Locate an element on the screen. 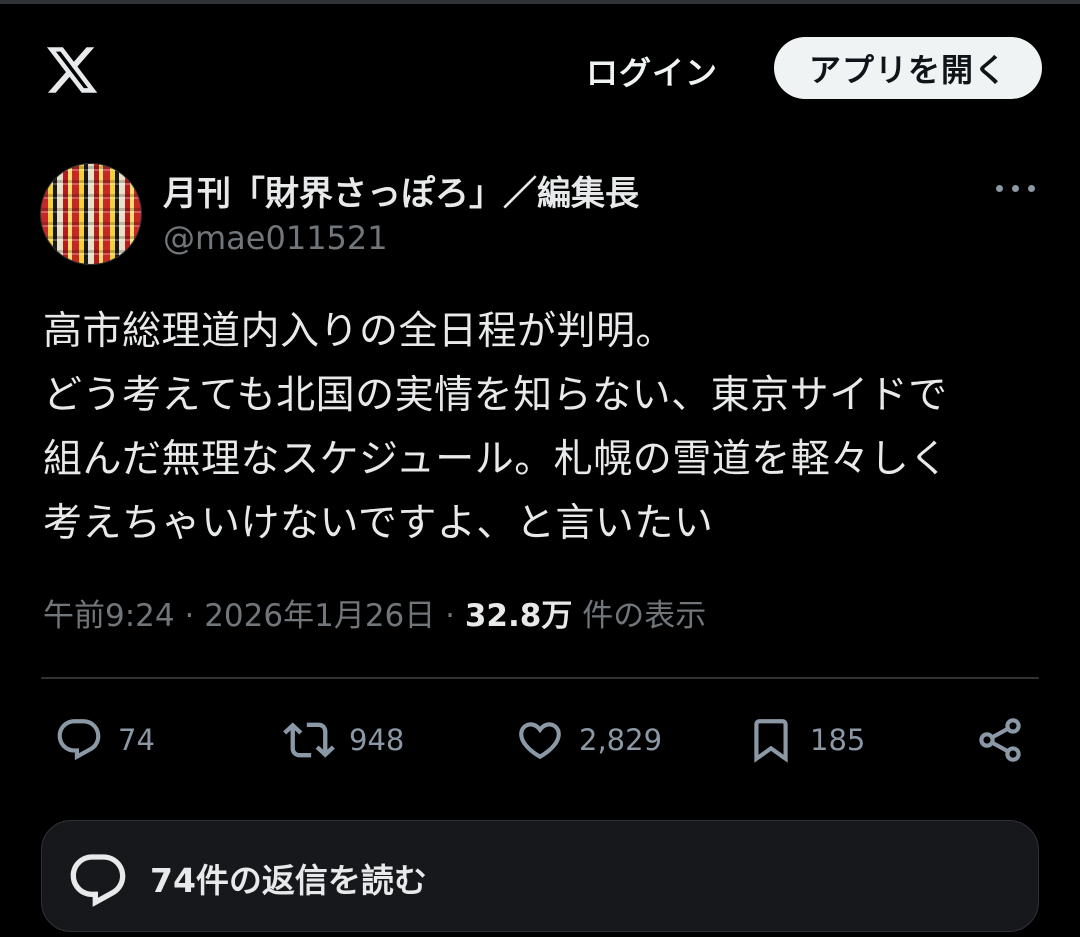  login-link: ログイン is located at coordinates (652, 71).